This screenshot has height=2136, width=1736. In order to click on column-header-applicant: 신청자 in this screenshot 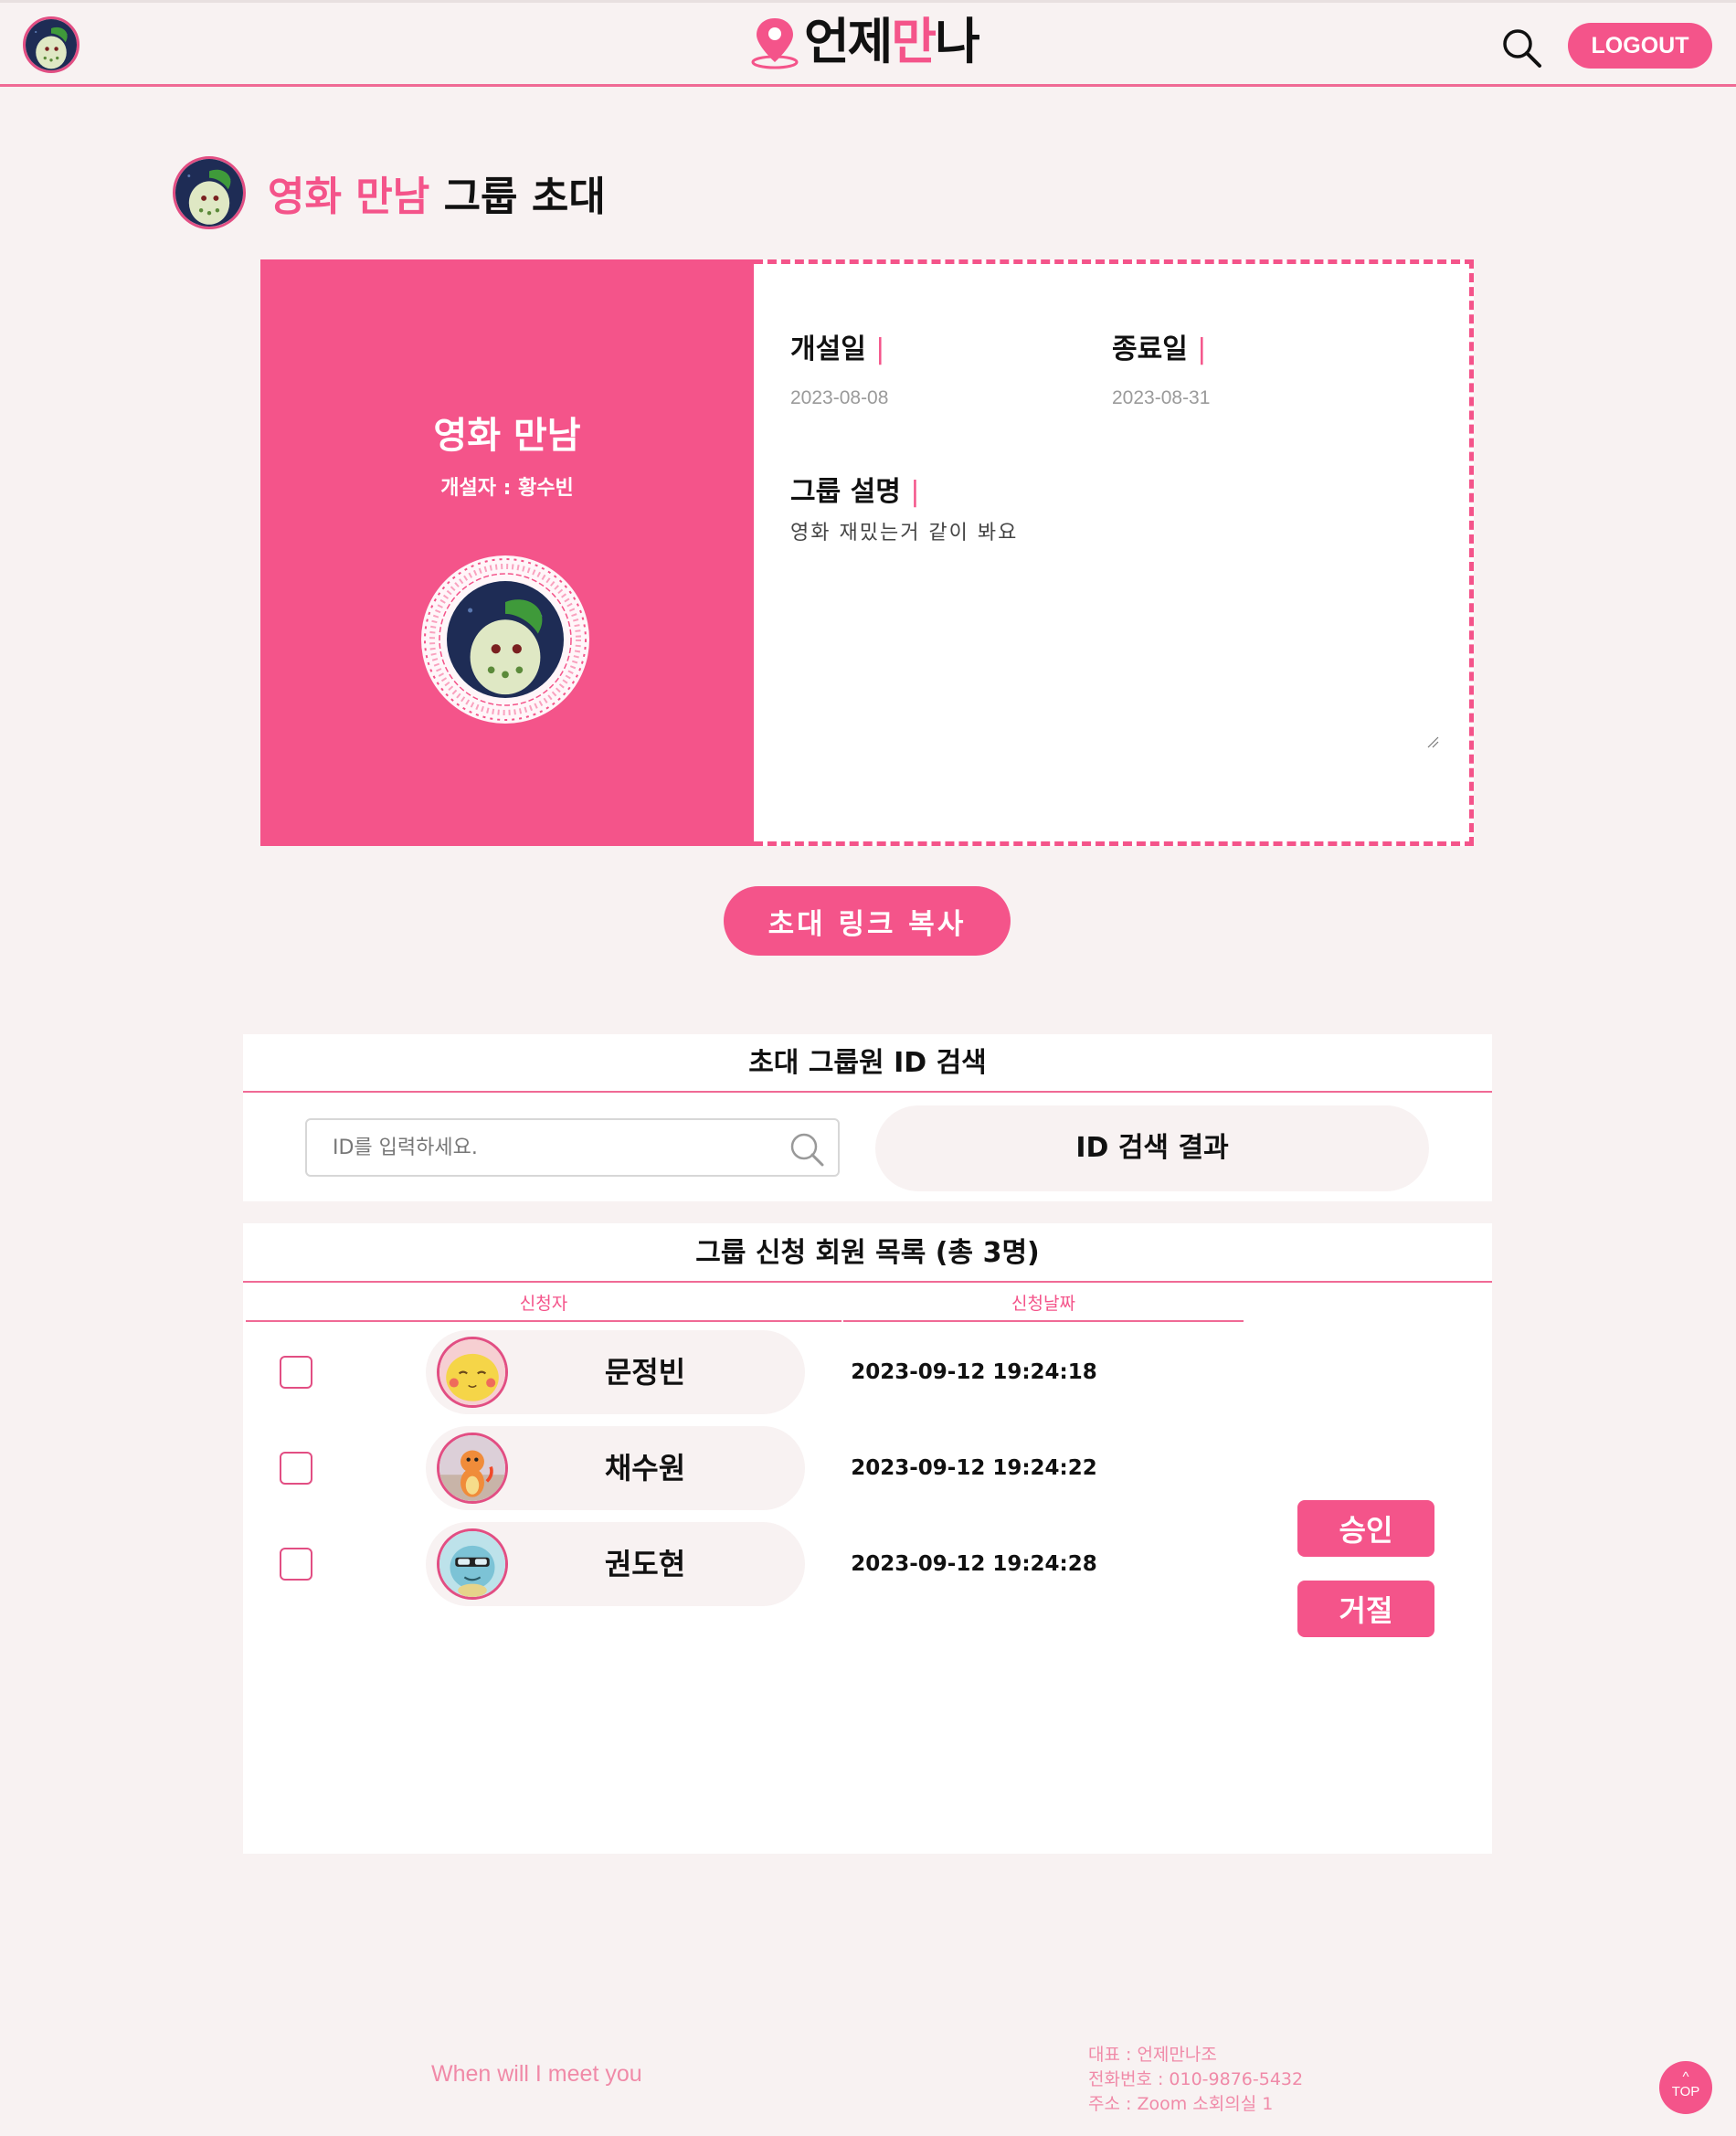, I will do `click(544, 1304)`.